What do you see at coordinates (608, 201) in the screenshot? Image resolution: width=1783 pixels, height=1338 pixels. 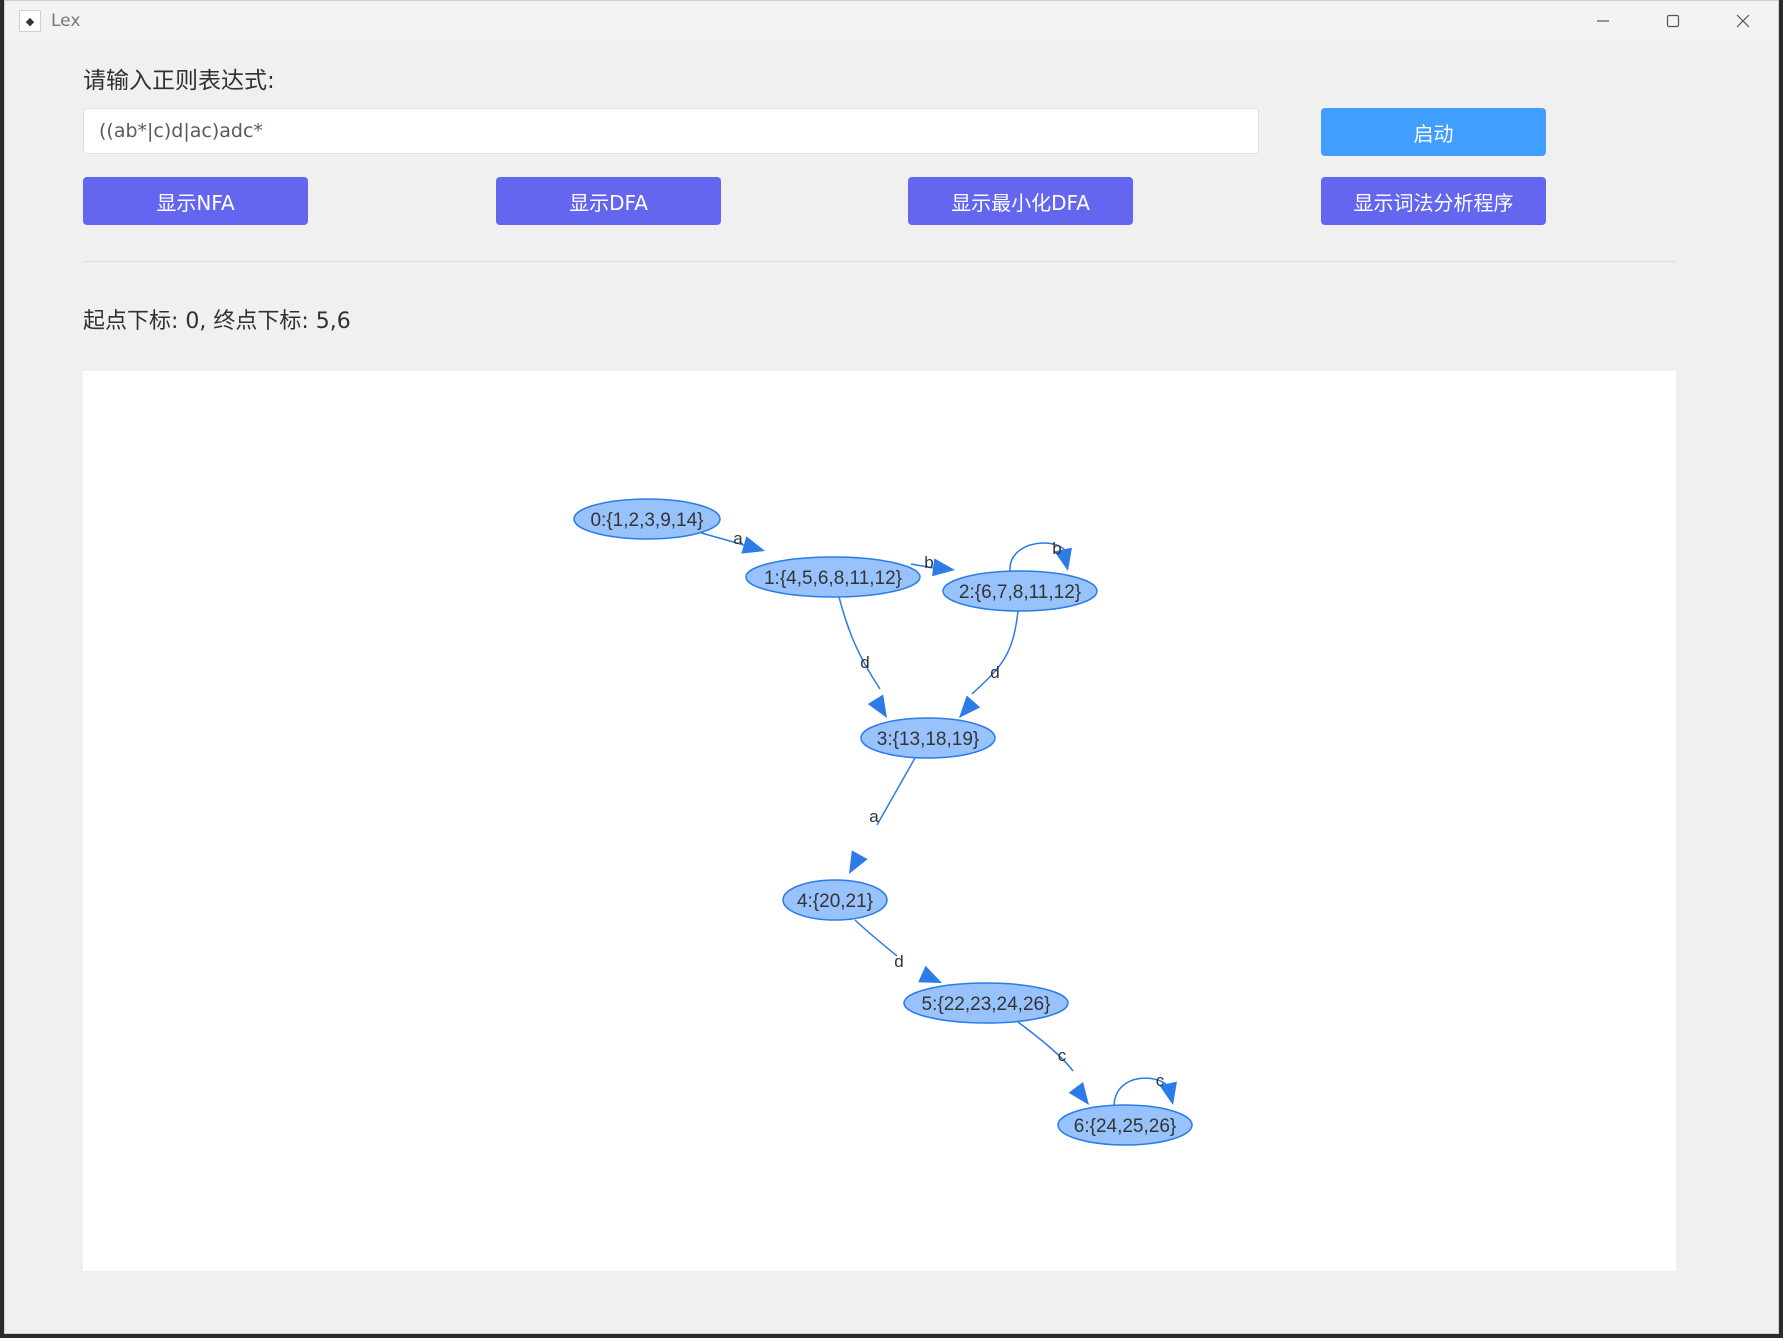 I see `show-dfa-button: 显示DFA` at bounding box center [608, 201].